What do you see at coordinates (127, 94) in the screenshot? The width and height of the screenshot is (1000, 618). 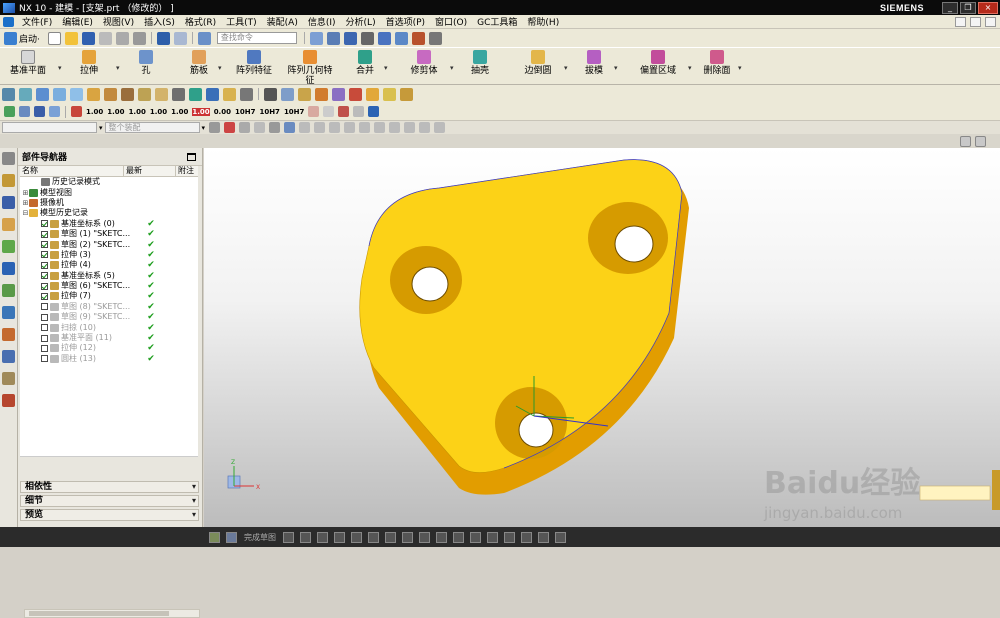 I see `tube-icon` at bounding box center [127, 94].